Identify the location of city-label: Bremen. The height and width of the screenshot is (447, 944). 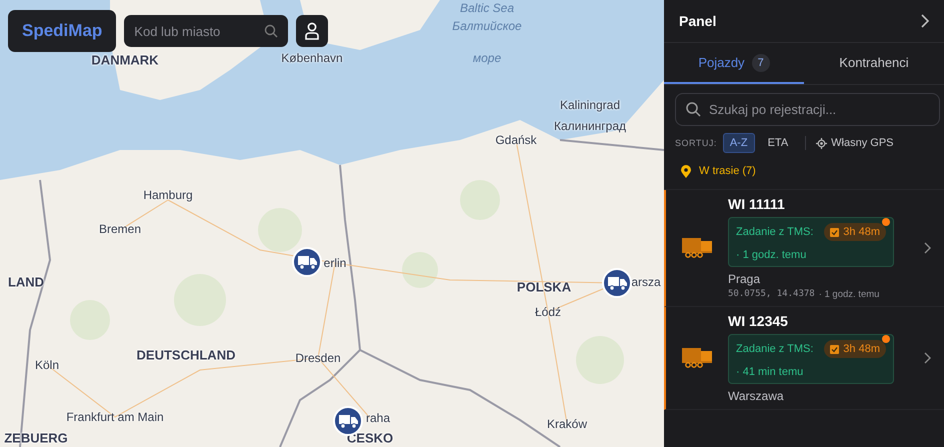
(120, 229).